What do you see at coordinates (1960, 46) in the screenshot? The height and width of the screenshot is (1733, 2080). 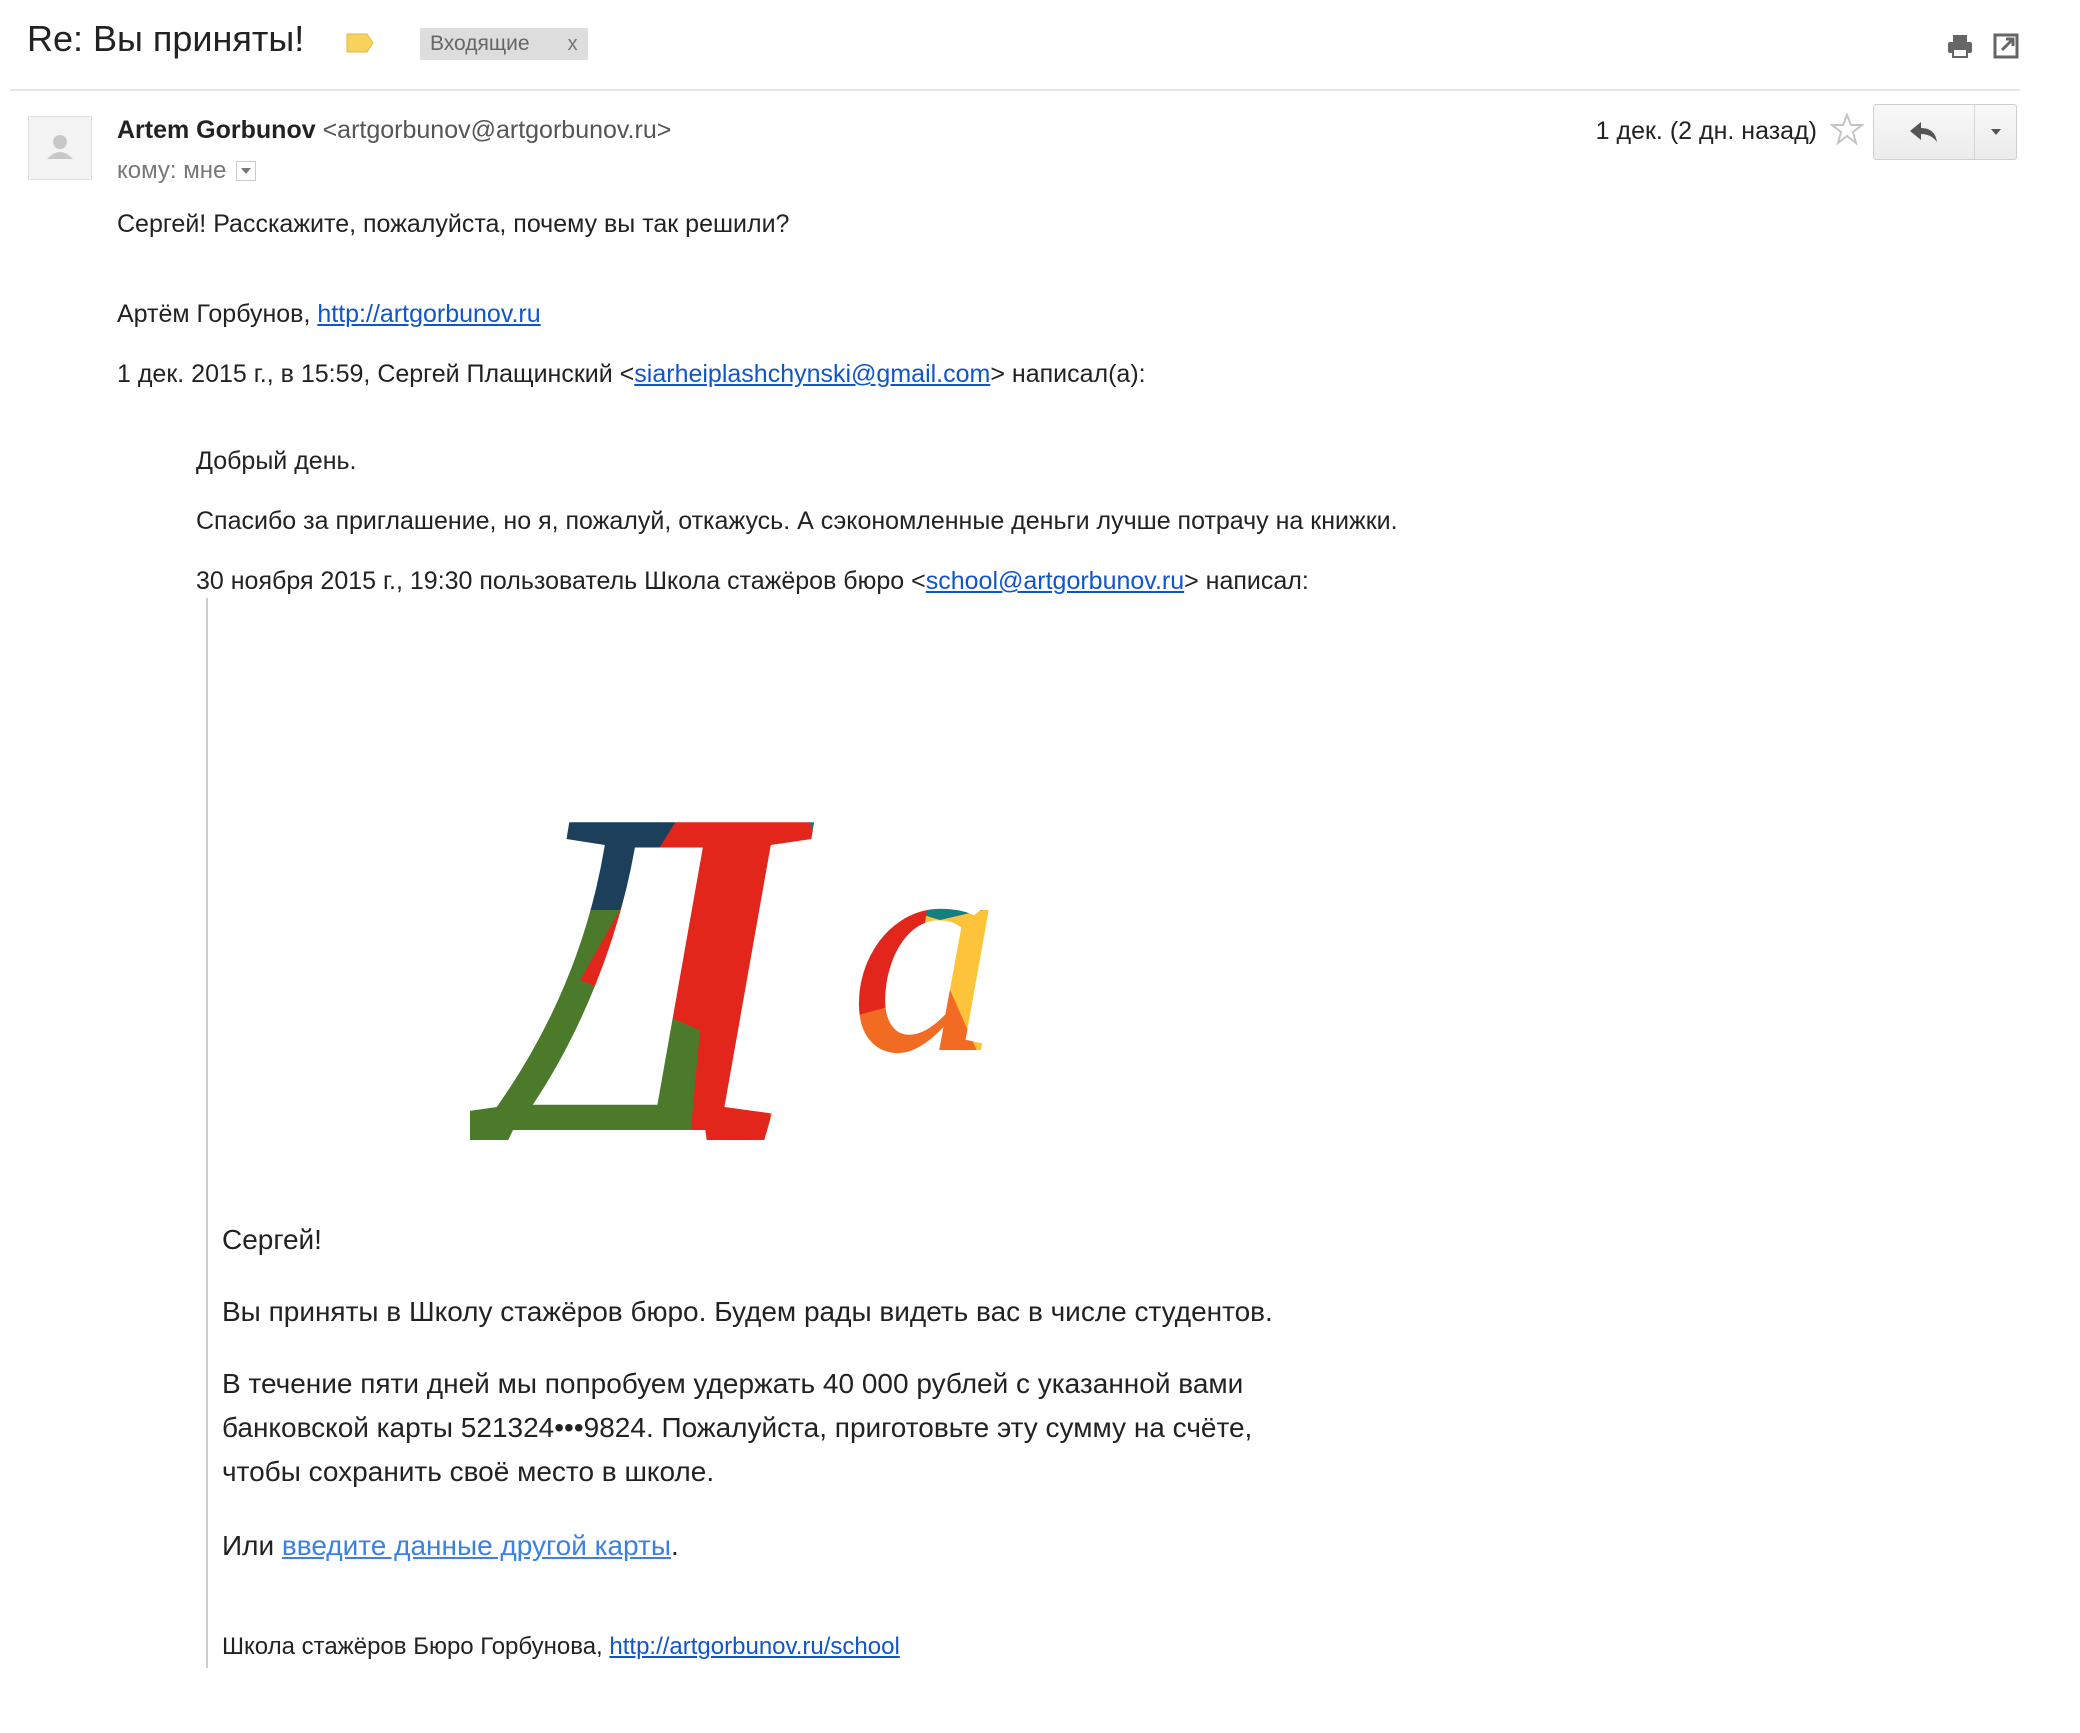 I see `print-icon` at bounding box center [1960, 46].